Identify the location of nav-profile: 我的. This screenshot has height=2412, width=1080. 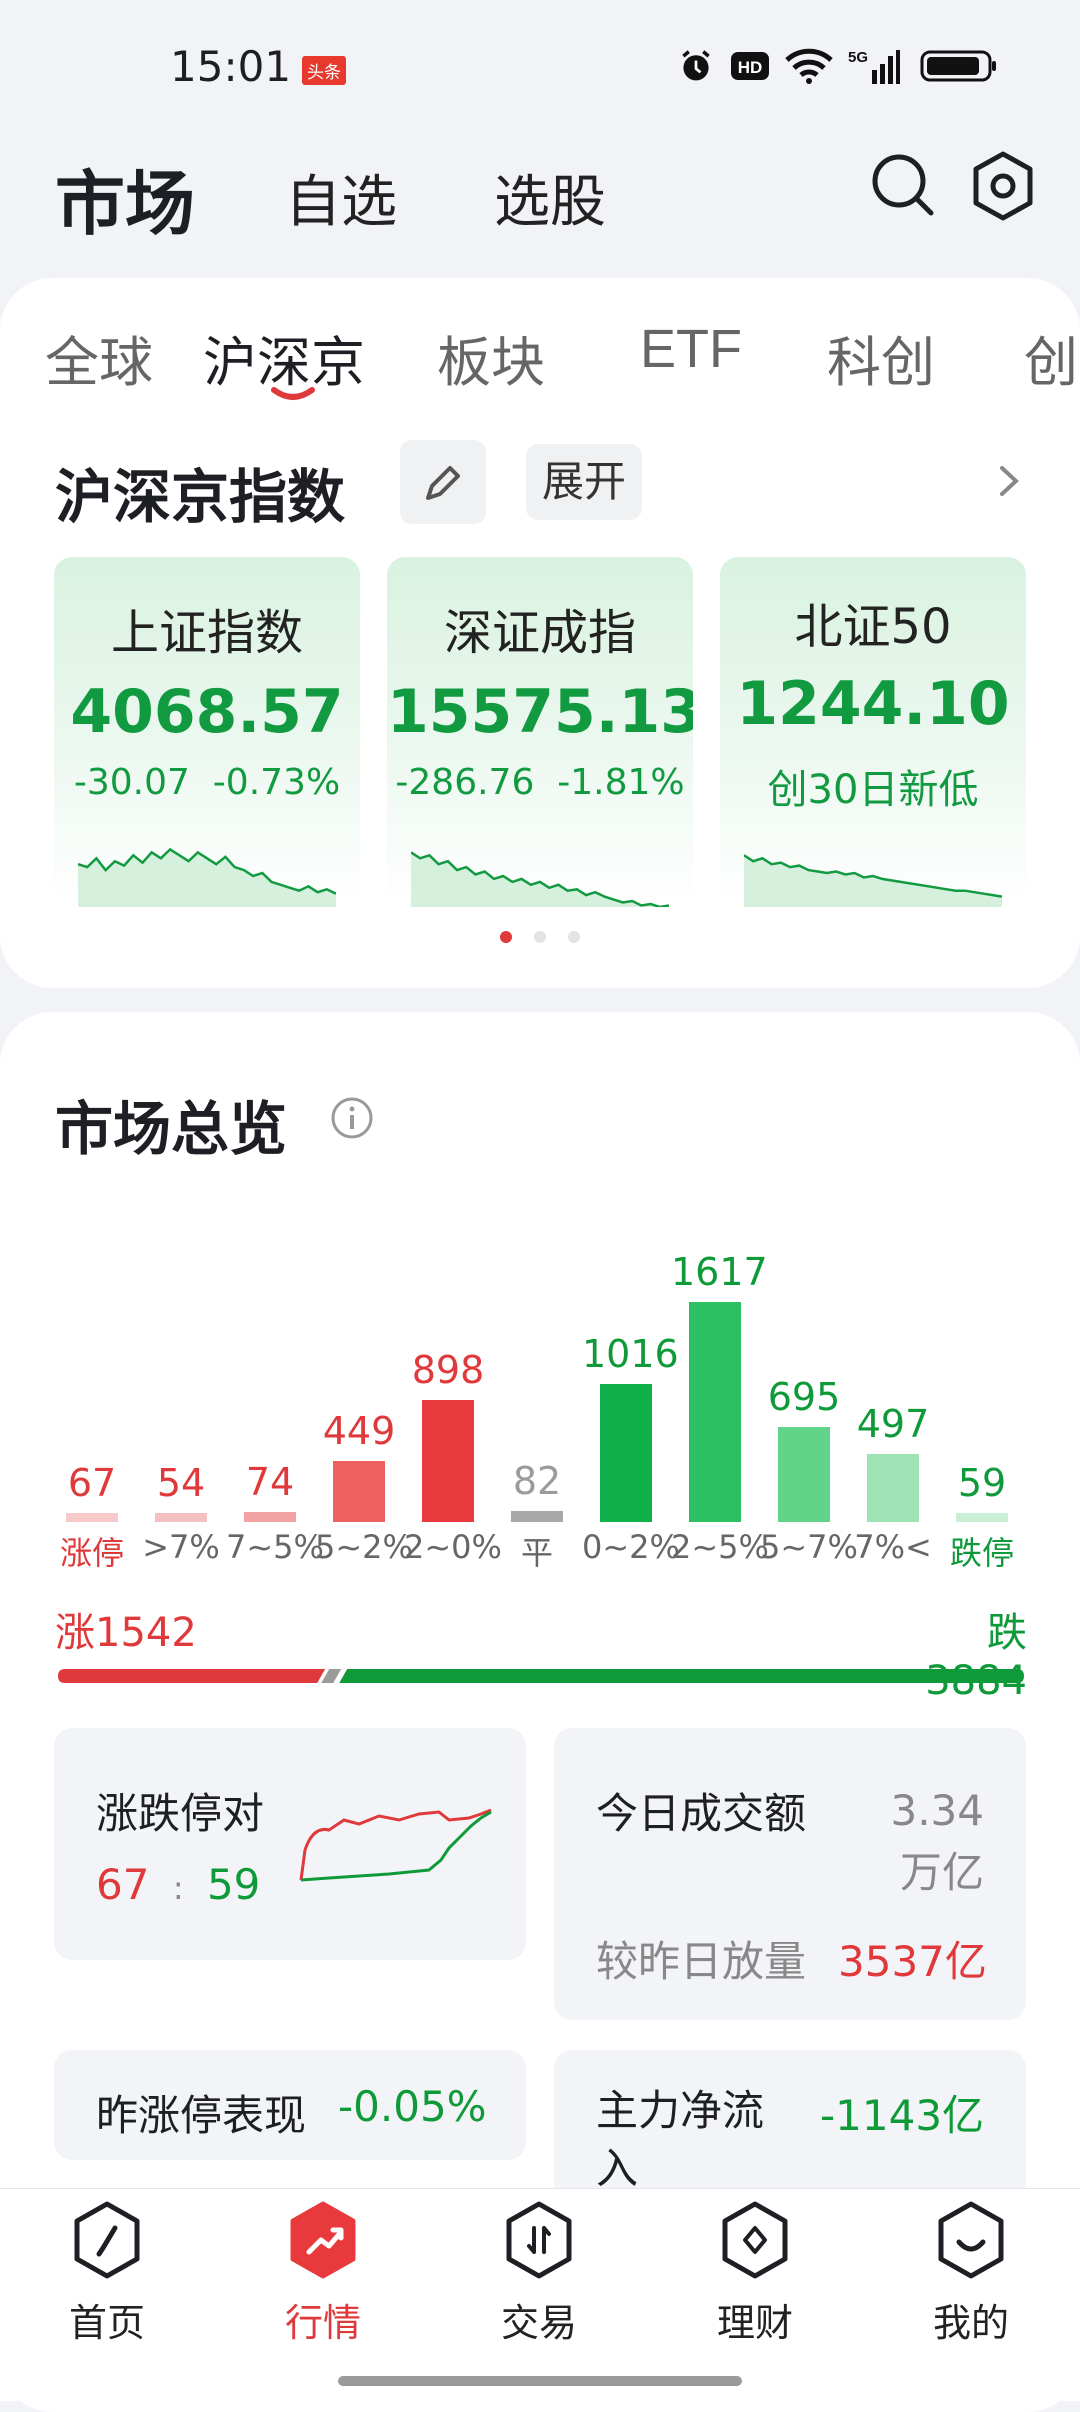
(971, 2268).